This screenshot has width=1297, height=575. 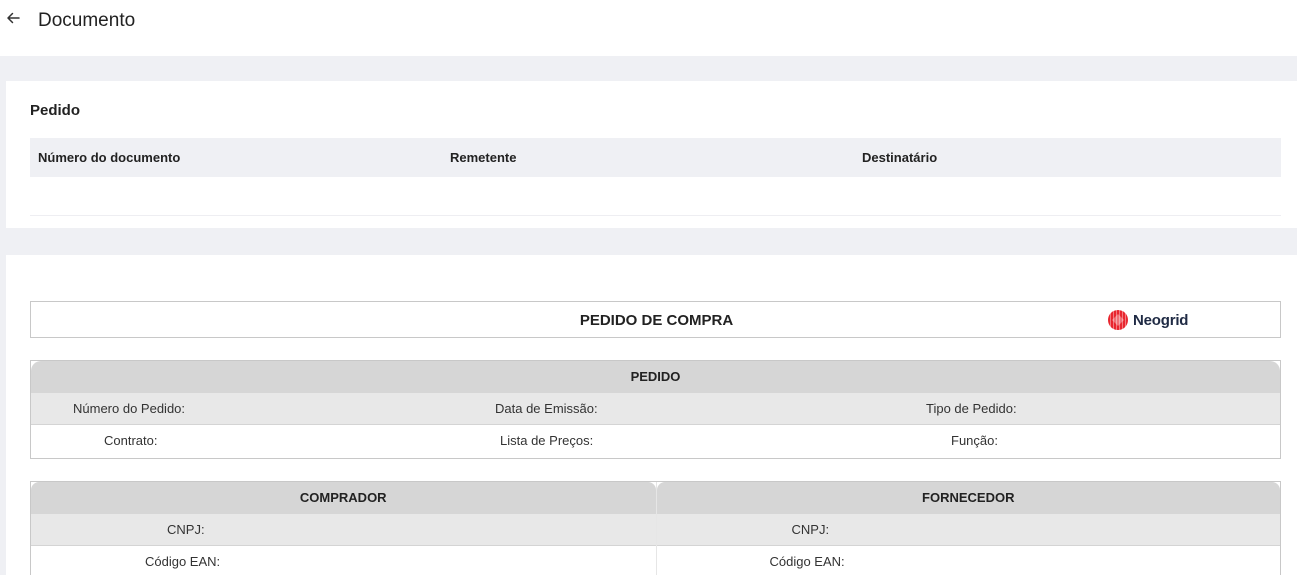 What do you see at coordinates (900, 157) in the screenshot?
I see `column-destinatario: Destinatário` at bounding box center [900, 157].